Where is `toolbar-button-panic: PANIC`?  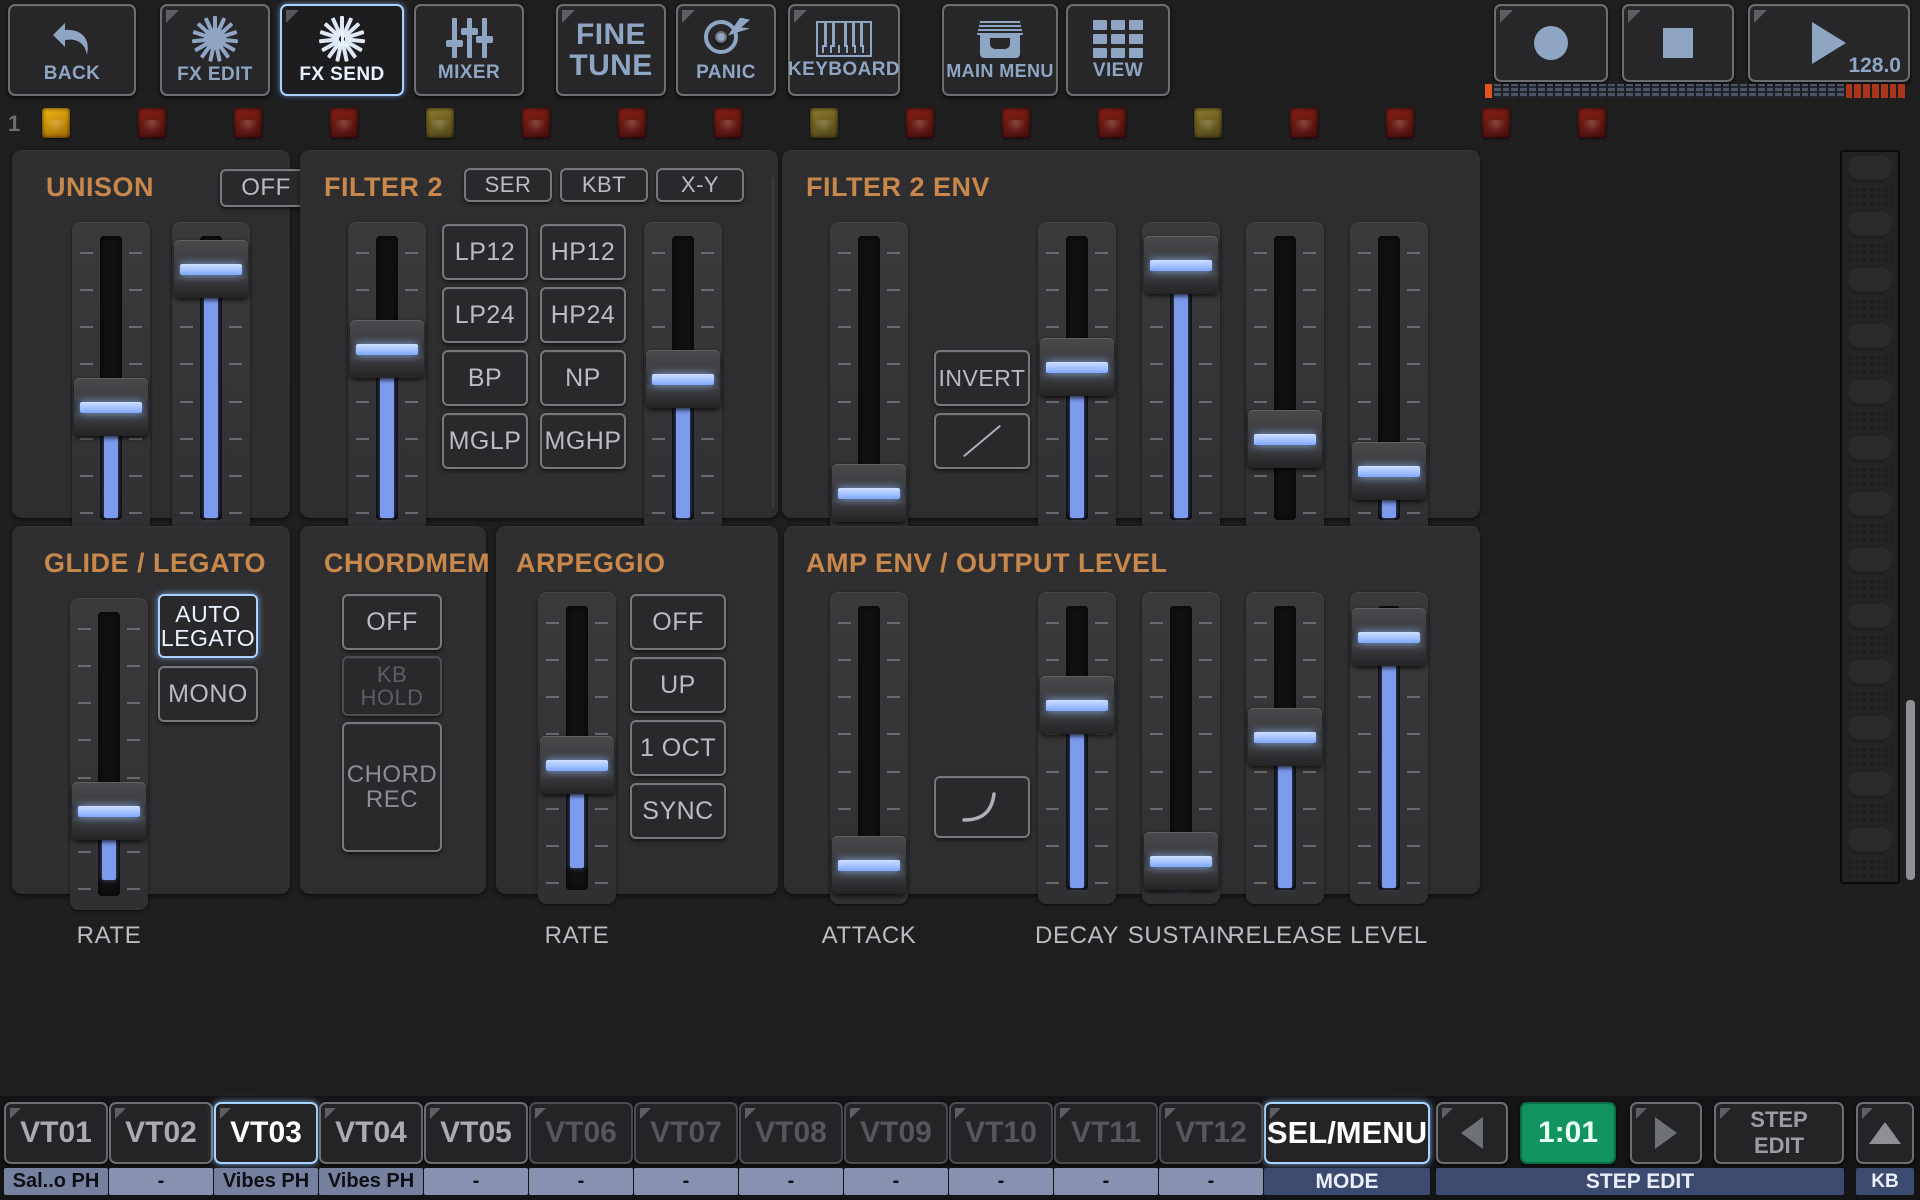 toolbar-button-panic: PANIC is located at coordinates (726, 50).